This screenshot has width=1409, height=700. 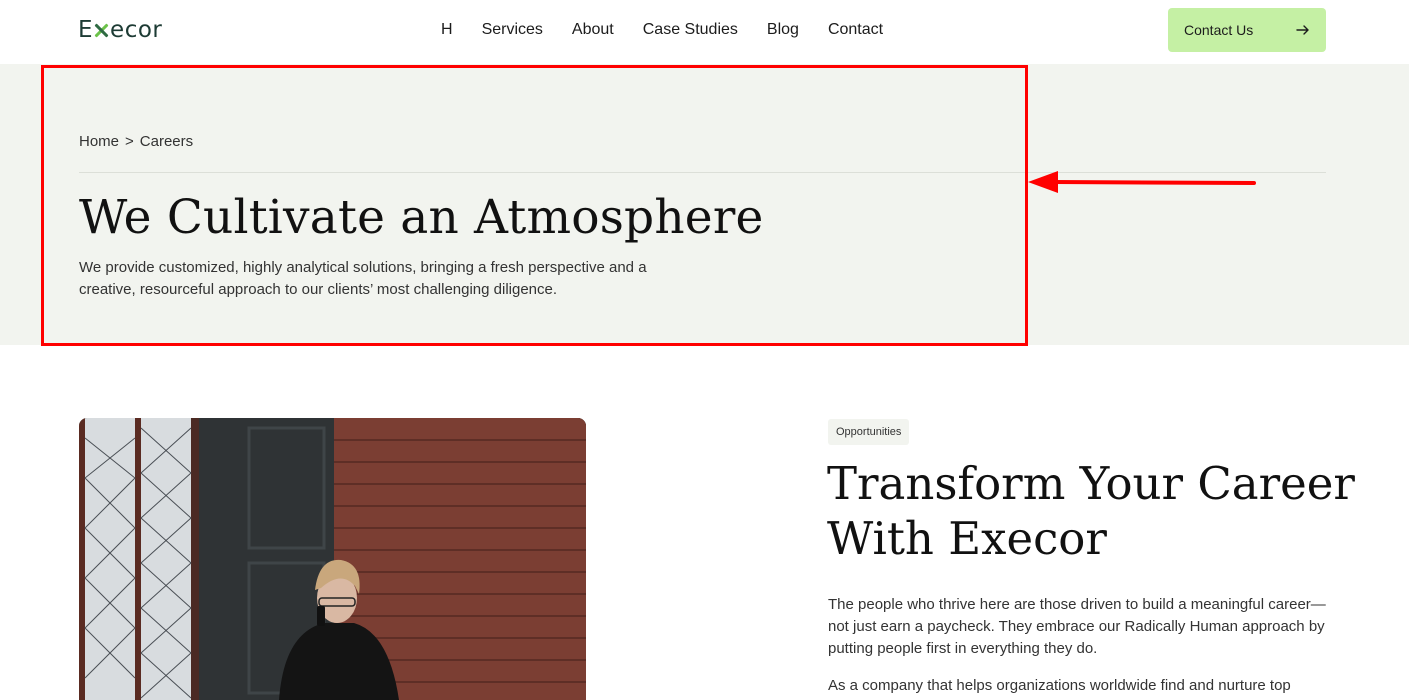 I want to click on contact-us-button-label: Contact Us, so click(x=1219, y=30).